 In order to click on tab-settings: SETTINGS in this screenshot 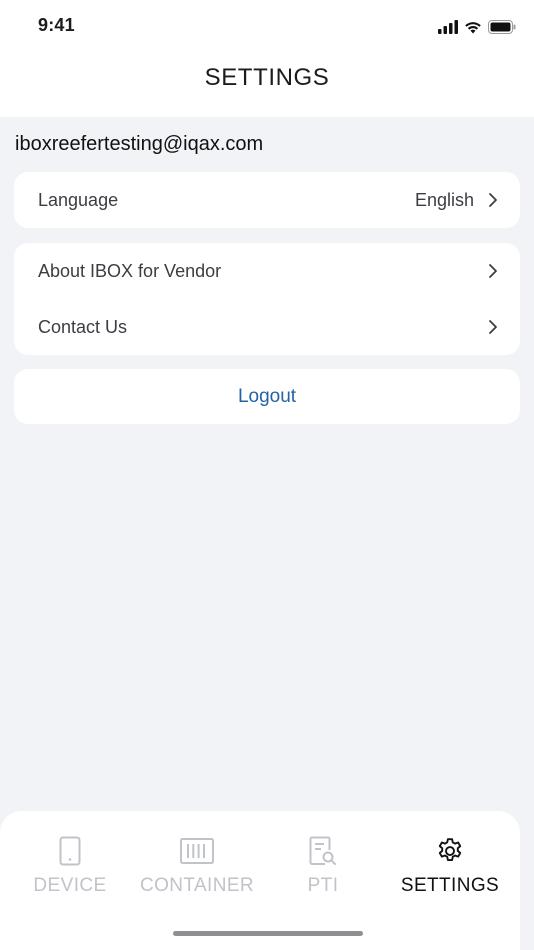, I will do `click(450, 866)`.